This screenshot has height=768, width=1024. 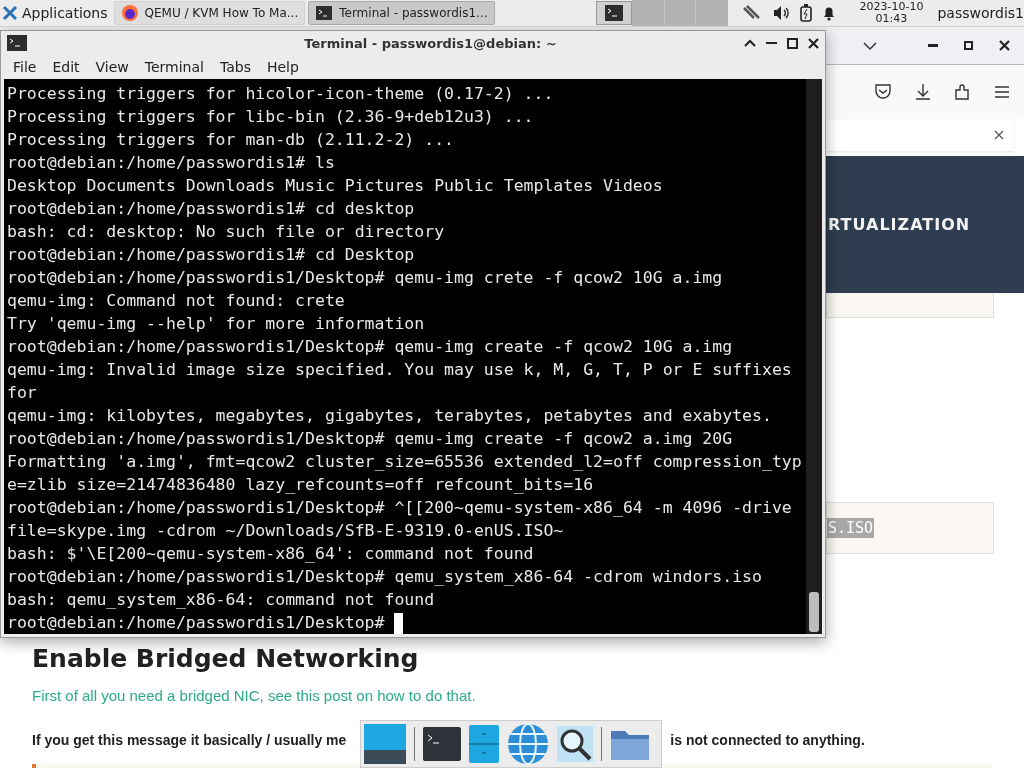 I want to click on terminal-line: root@debian:/home/passwordis1# cd Desktop, so click(x=211, y=254).